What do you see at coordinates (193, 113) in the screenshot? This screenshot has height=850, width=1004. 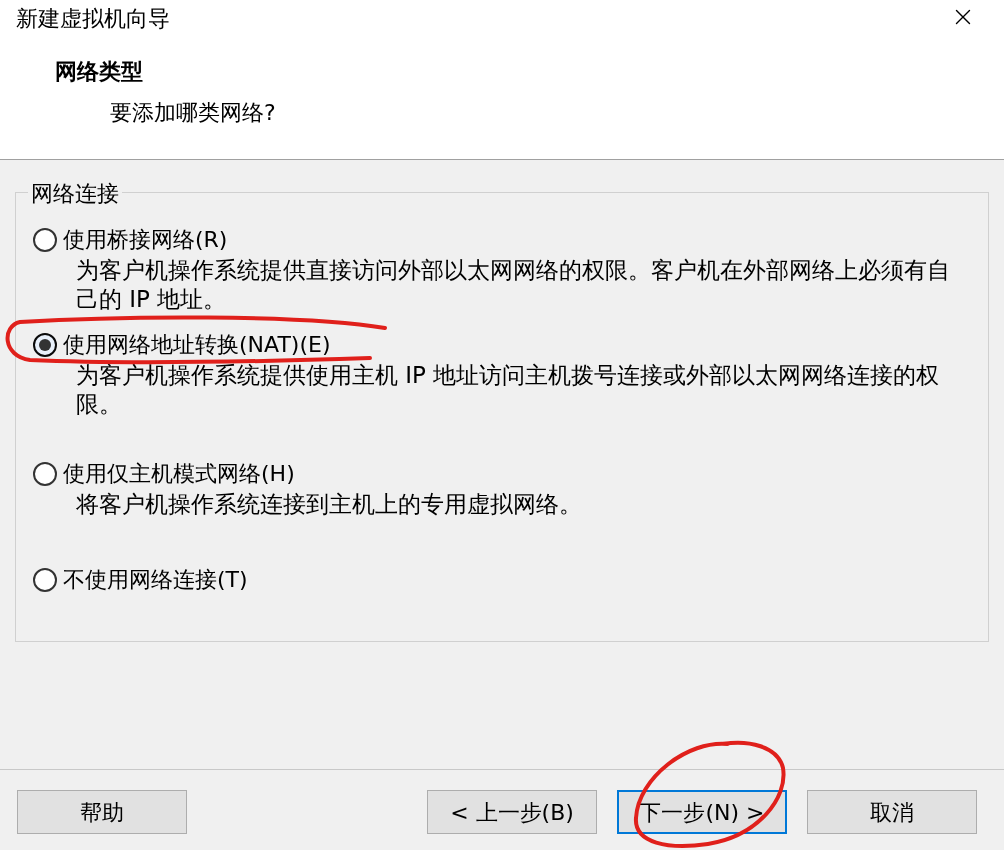 I see `page-subtitle: 要添加哪类网络?` at bounding box center [193, 113].